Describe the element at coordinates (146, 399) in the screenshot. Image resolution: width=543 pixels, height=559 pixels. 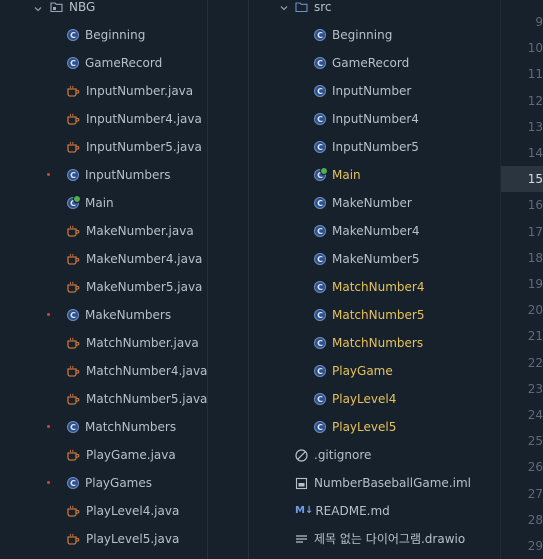
I see `tree-item-label: MatchNumber5.java` at that location.